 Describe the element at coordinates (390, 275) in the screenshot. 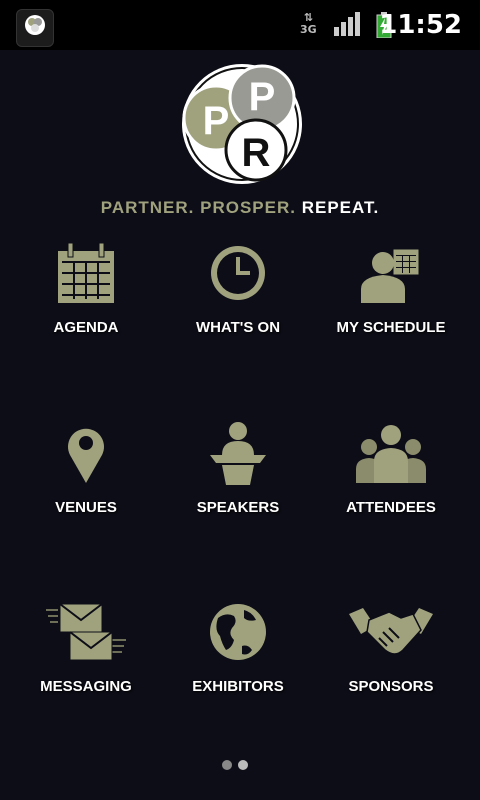

I see `person-calendar-icon` at that location.